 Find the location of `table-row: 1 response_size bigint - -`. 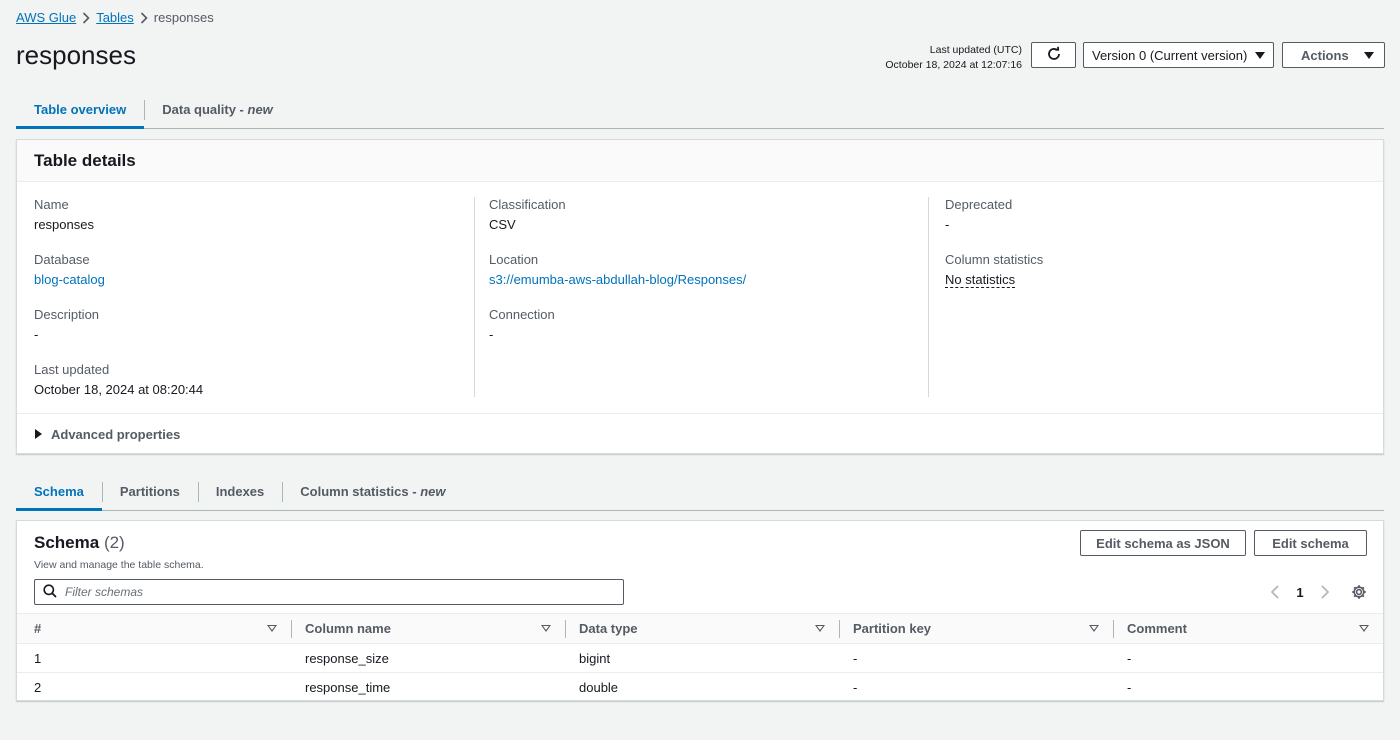

table-row: 1 response_size bigint - - is located at coordinates (700, 658).